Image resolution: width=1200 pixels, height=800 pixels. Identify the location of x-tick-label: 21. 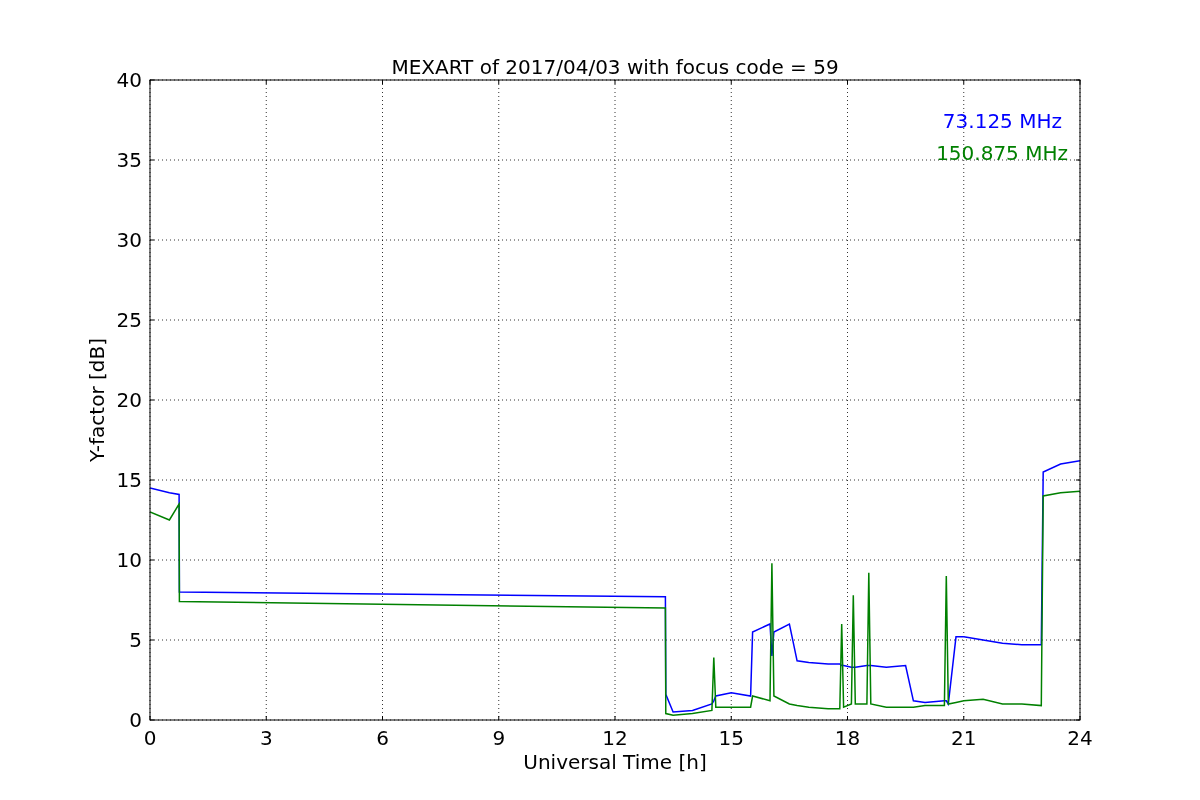
(964, 738).